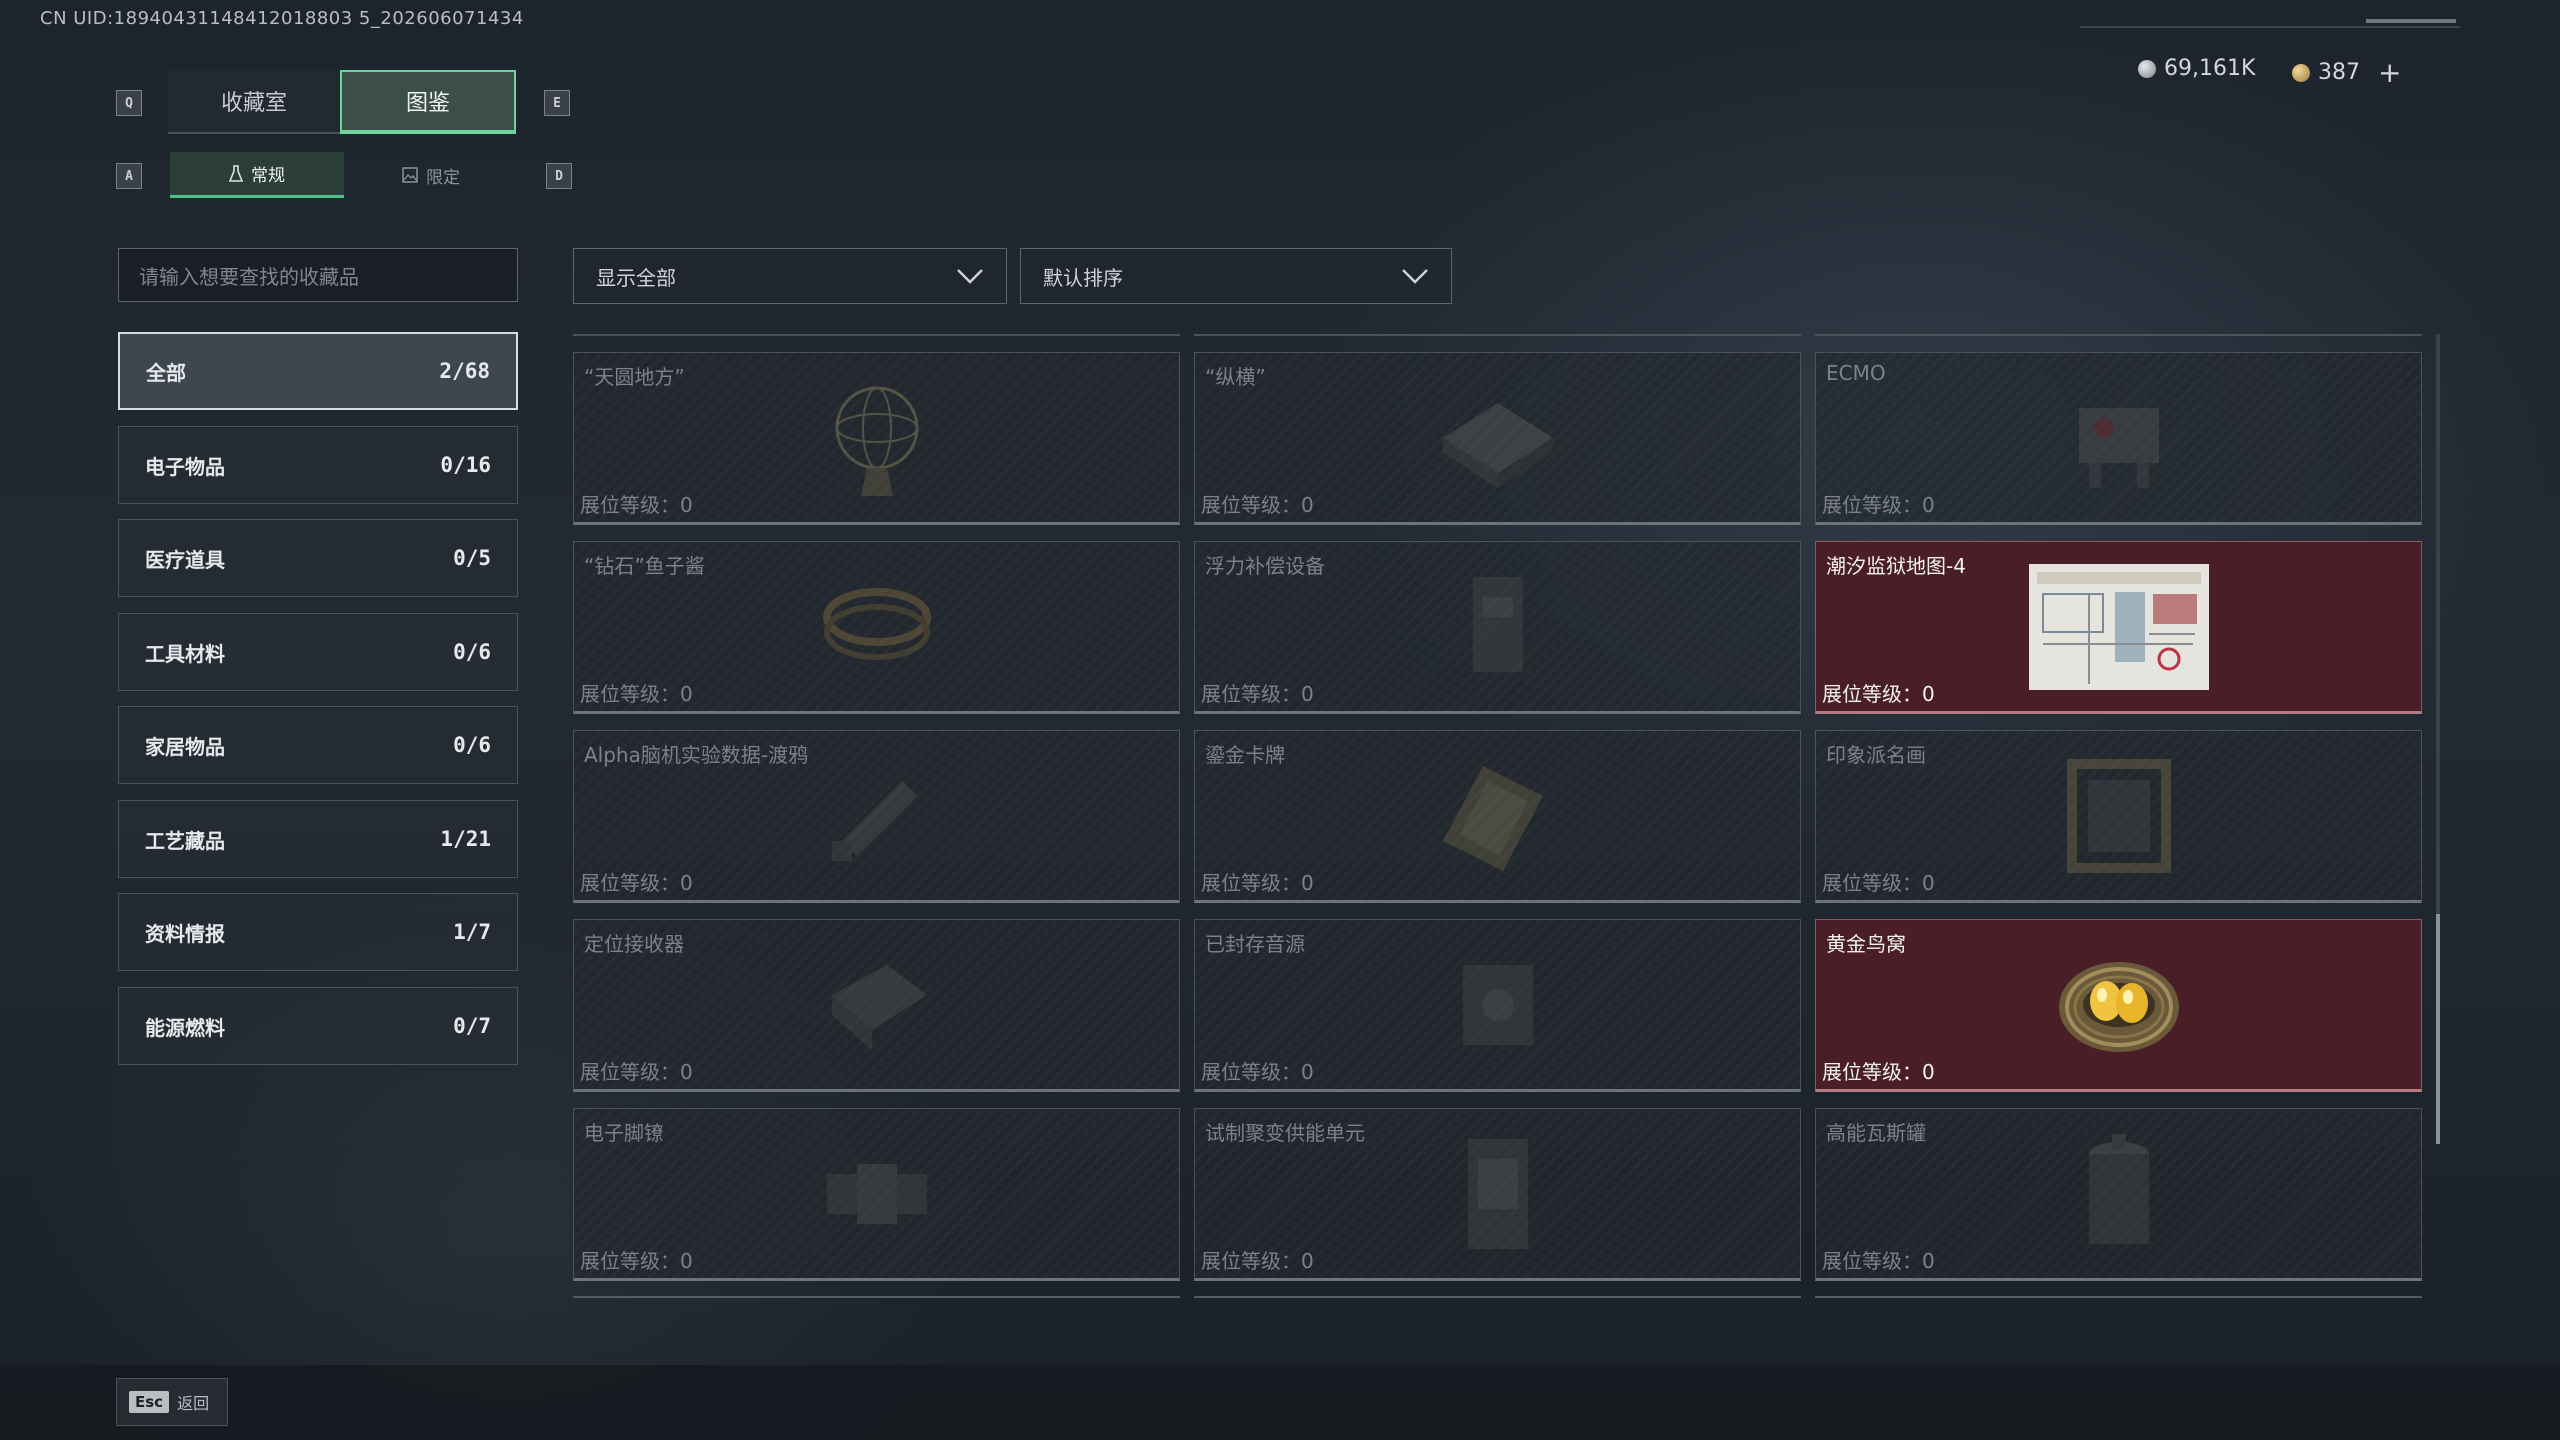 This screenshot has height=1440, width=2560. I want to click on category-energy: 能源燃料 0/7, so click(318, 1026).